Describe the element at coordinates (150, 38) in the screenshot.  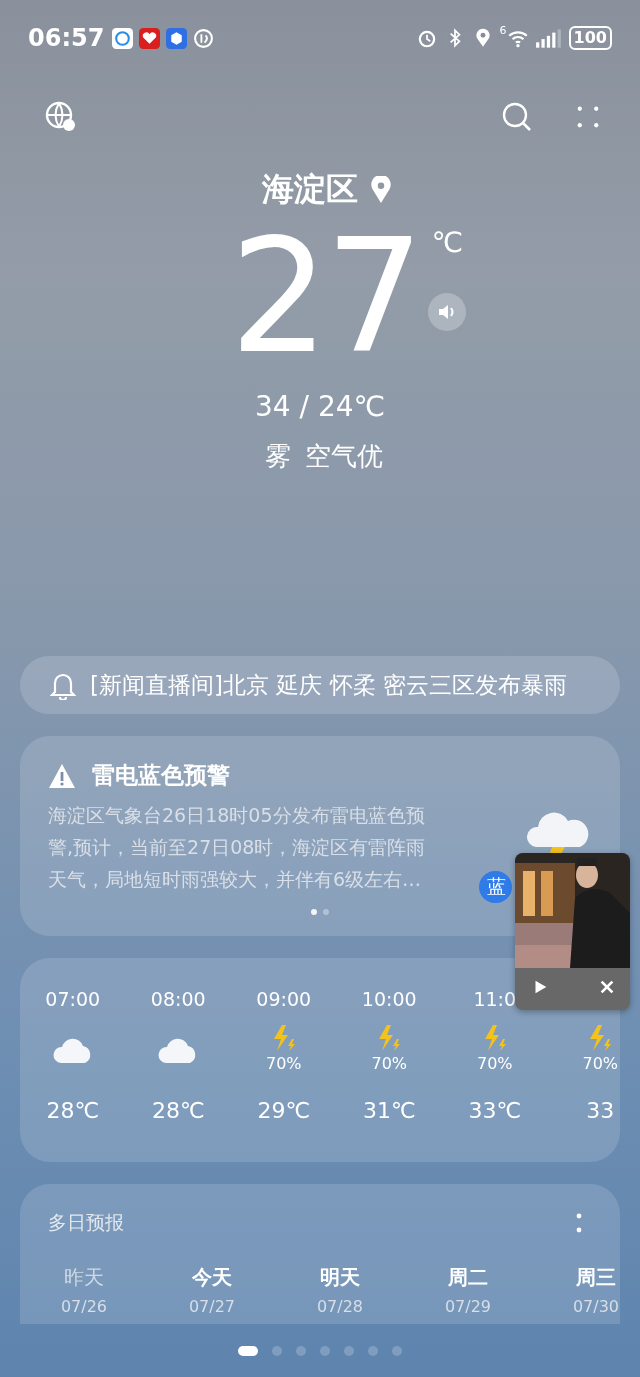
I see `heart-app-icon` at that location.